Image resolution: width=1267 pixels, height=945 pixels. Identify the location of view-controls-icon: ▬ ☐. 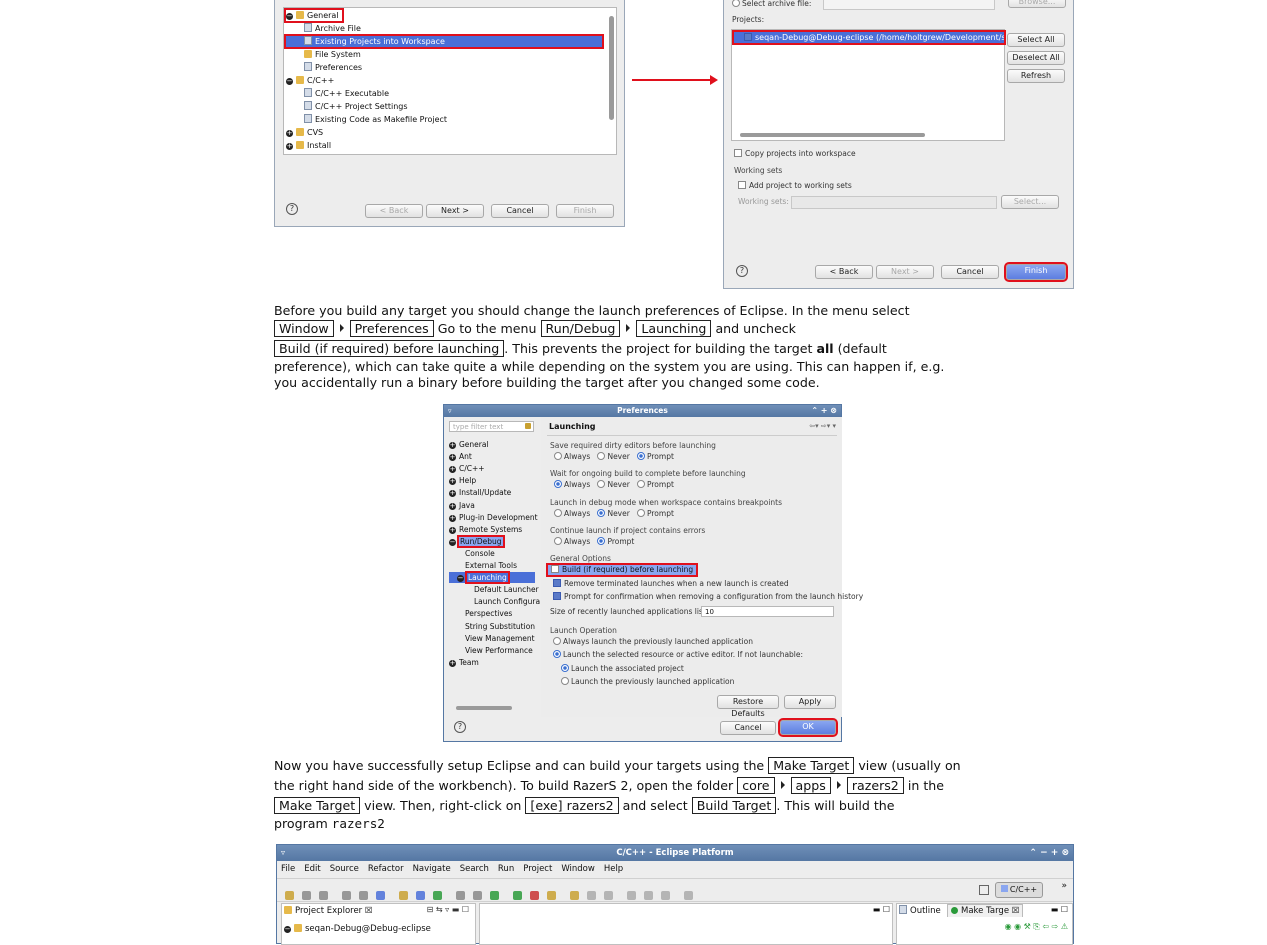
(1059, 909).